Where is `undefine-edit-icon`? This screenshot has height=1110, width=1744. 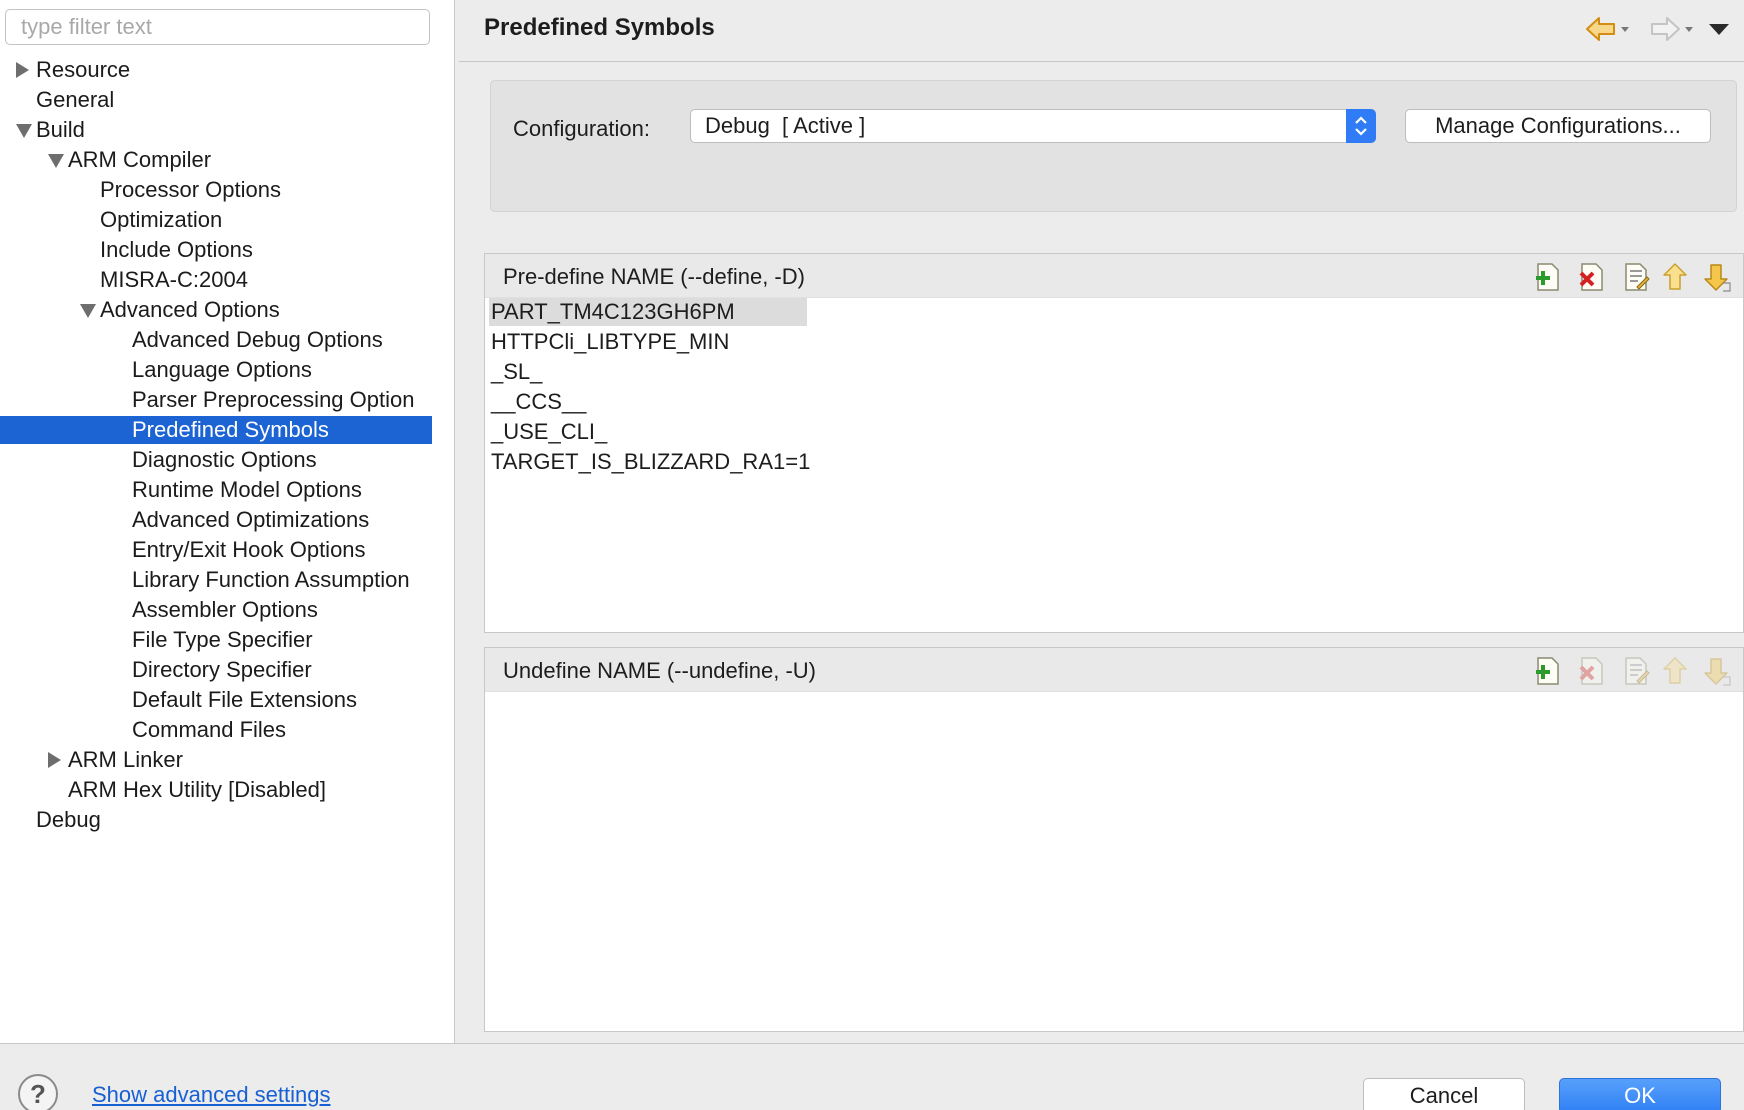 undefine-edit-icon is located at coordinates (1636, 671).